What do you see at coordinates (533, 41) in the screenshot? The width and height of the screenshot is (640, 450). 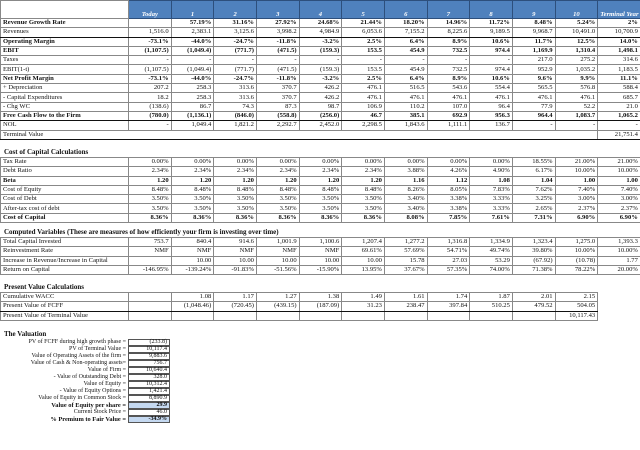 I see `value-cell: 11.7%` at bounding box center [533, 41].